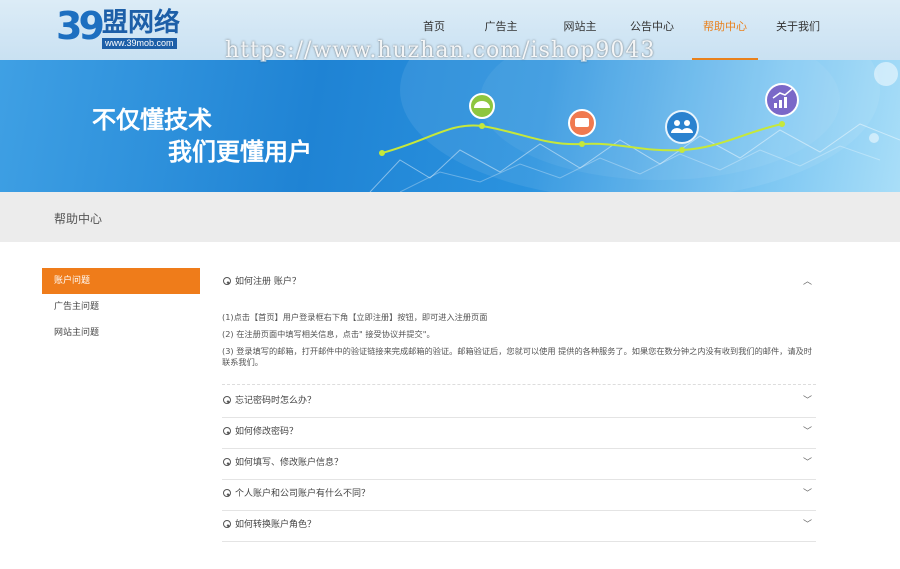 This screenshot has width=900, height=569. Describe the element at coordinates (782, 100) in the screenshot. I see `growth-chart-icon` at that location.